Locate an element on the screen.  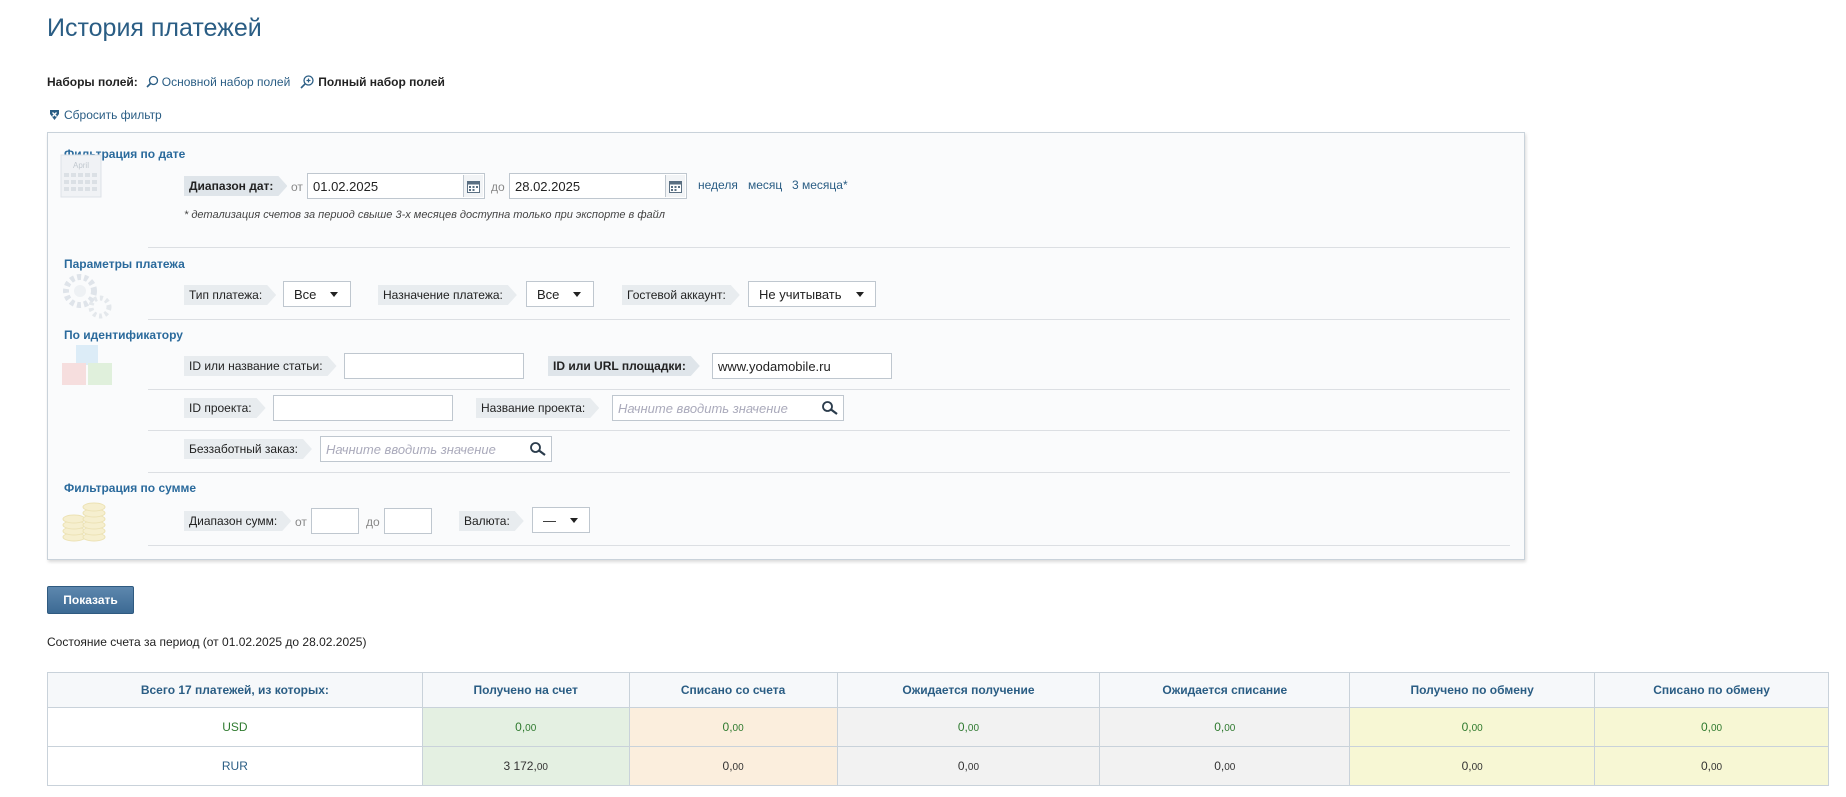
sum-to-input is located at coordinates (408, 521).